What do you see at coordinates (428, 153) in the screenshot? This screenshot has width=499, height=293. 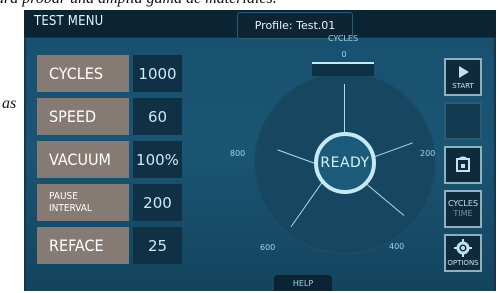 I see `dial-tick-200: 200` at bounding box center [428, 153].